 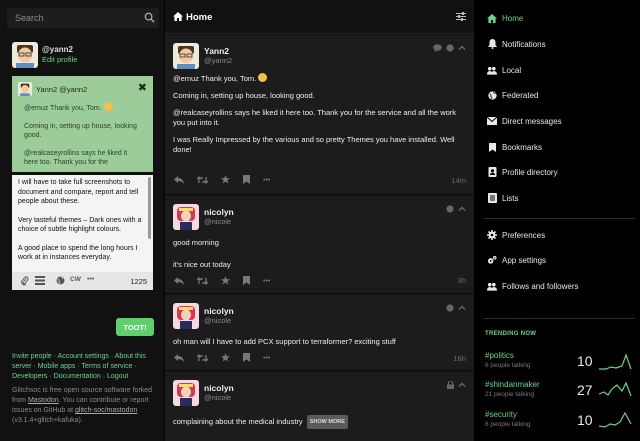 I want to click on status-header-icons, so click(x=456, y=210).